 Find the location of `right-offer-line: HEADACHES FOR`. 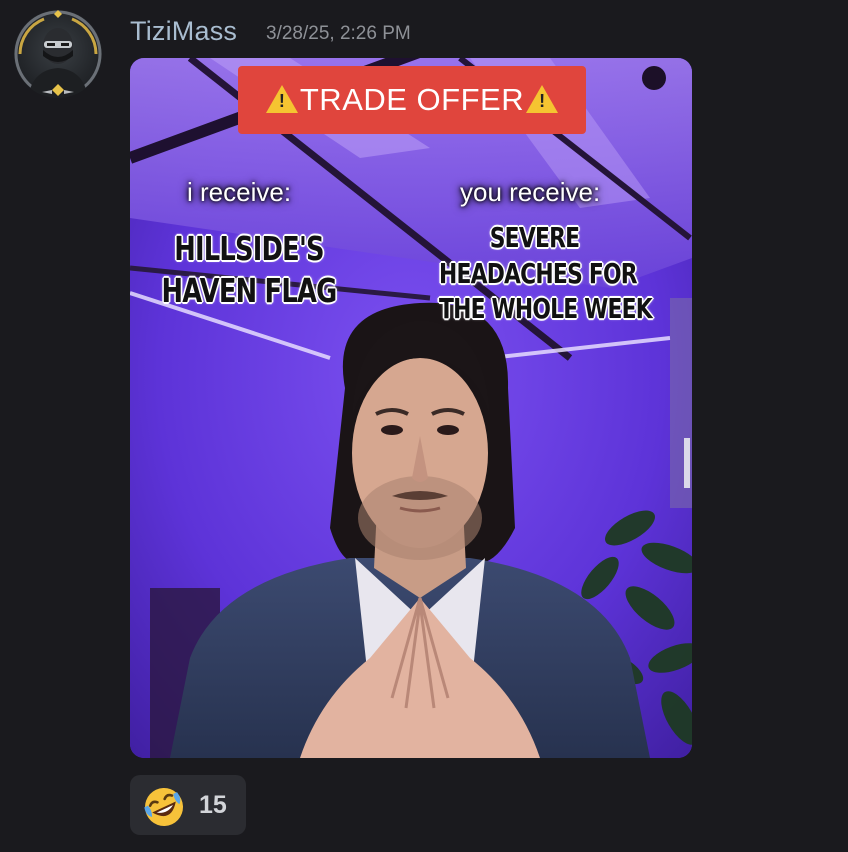

right-offer-line: HEADACHES FOR is located at coordinates (538, 273).